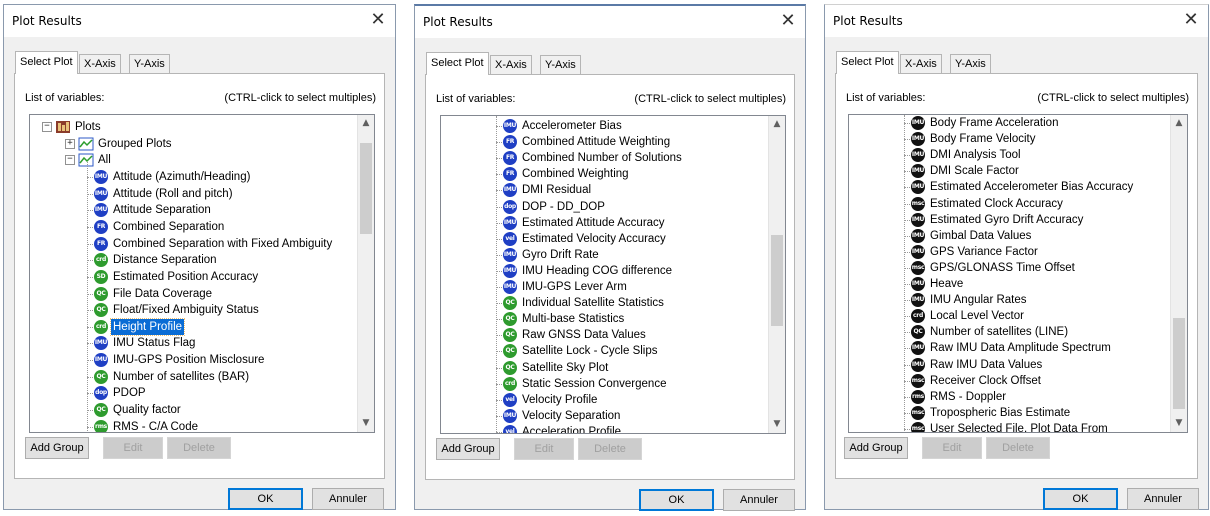 The height and width of the screenshot is (516, 1210). I want to click on list-item: IMU DMI Analysis Tool, so click(1009, 155).